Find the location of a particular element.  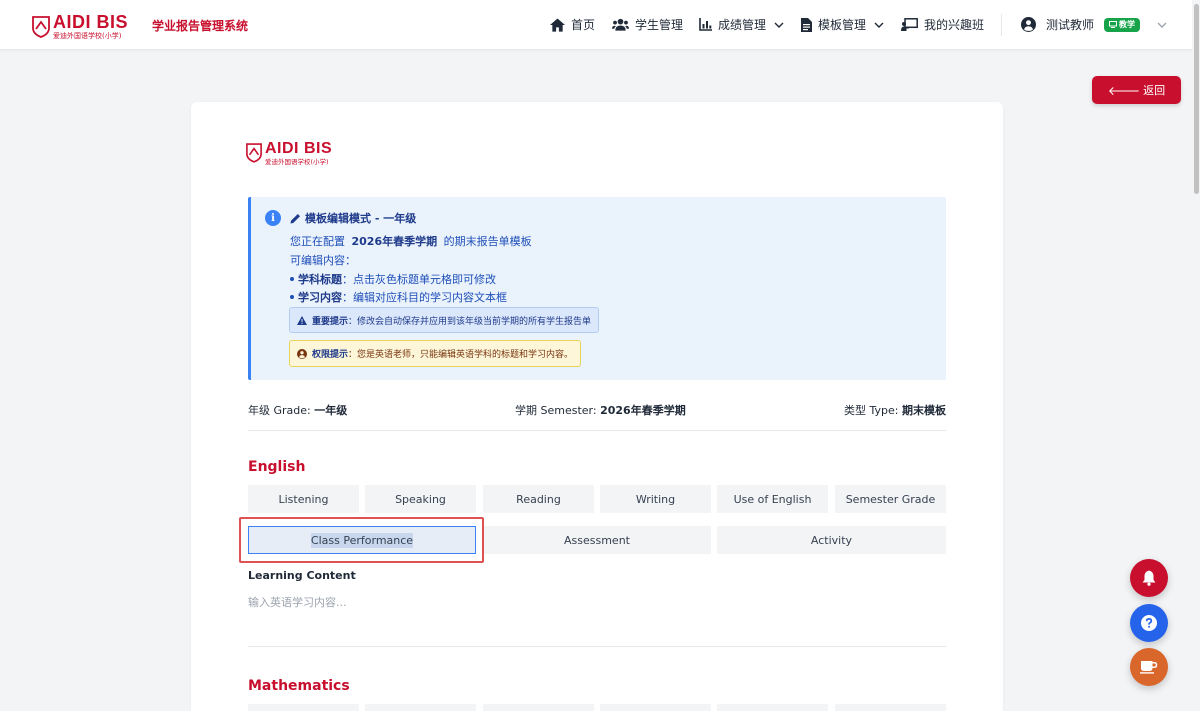

coffee-button is located at coordinates (1149, 667).